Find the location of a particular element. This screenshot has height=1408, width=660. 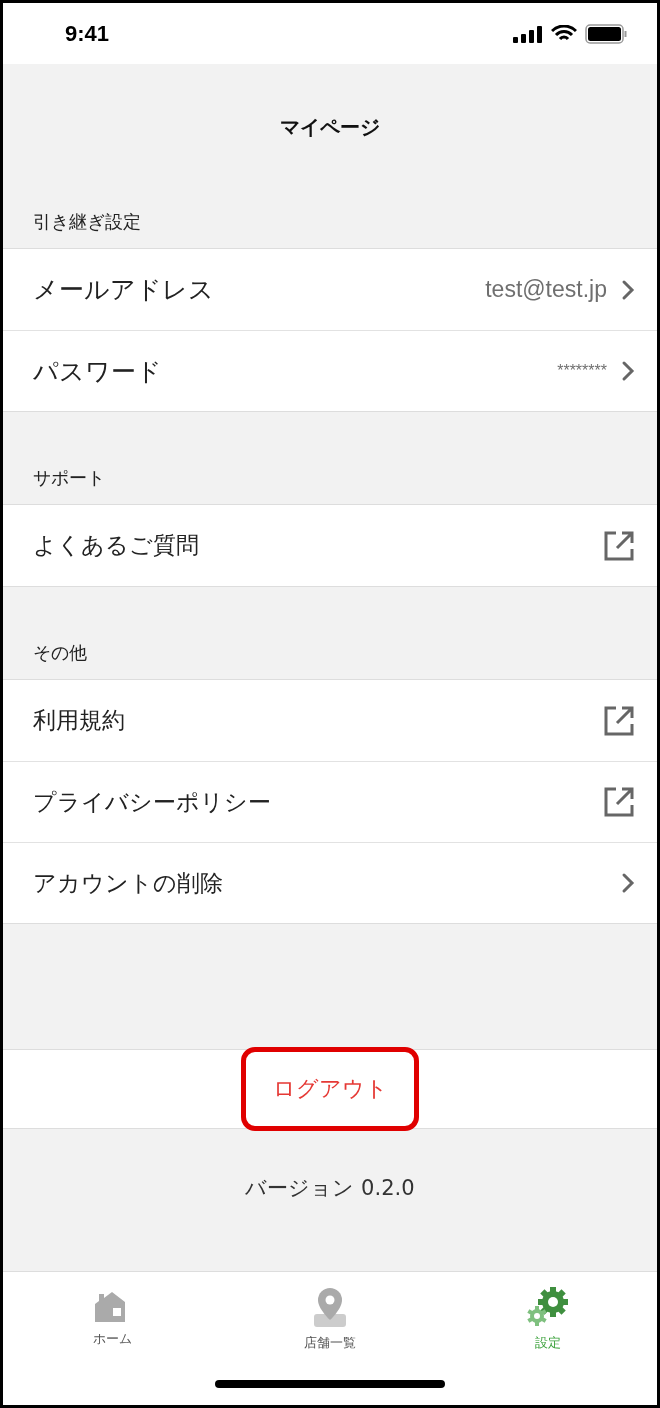

section-header: その他 is located at coordinates (60, 653).